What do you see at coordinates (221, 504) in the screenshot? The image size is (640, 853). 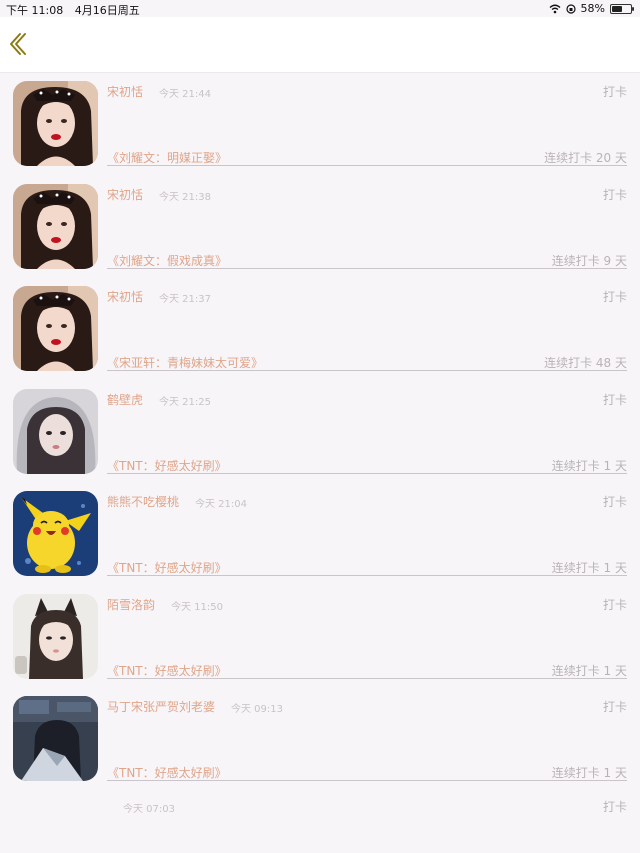 I see `post-time: 今天 21:04` at bounding box center [221, 504].